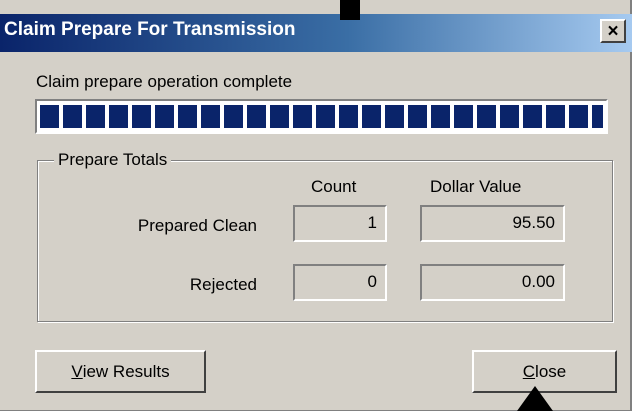 This screenshot has width=632, height=411. What do you see at coordinates (492, 223) in the screenshot?
I see `prepared-clean-dollar-field: 95.50` at bounding box center [492, 223].